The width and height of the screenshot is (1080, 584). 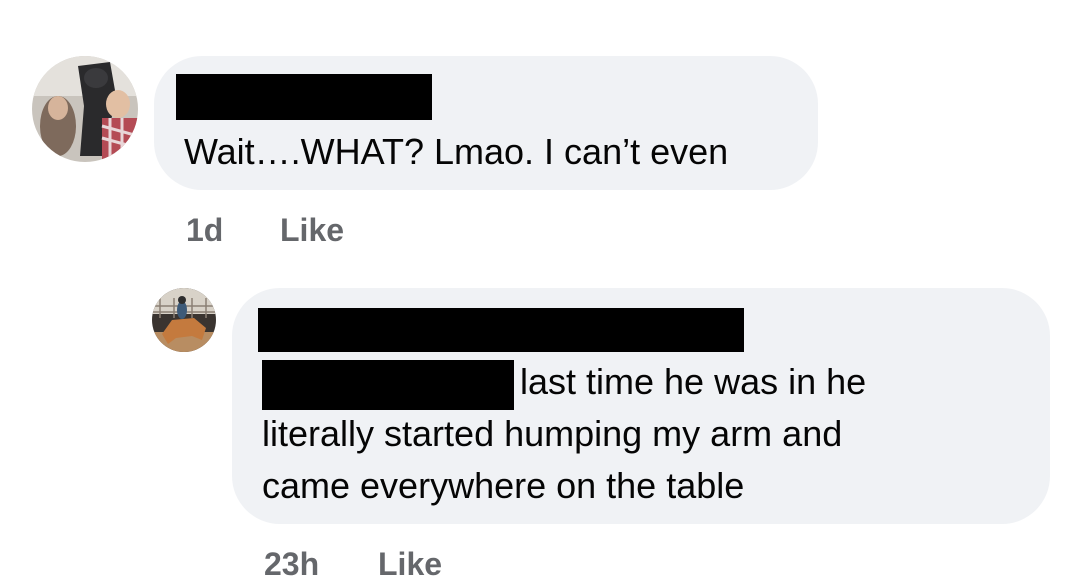 I want to click on rider-photo-icon, so click(x=184, y=320).